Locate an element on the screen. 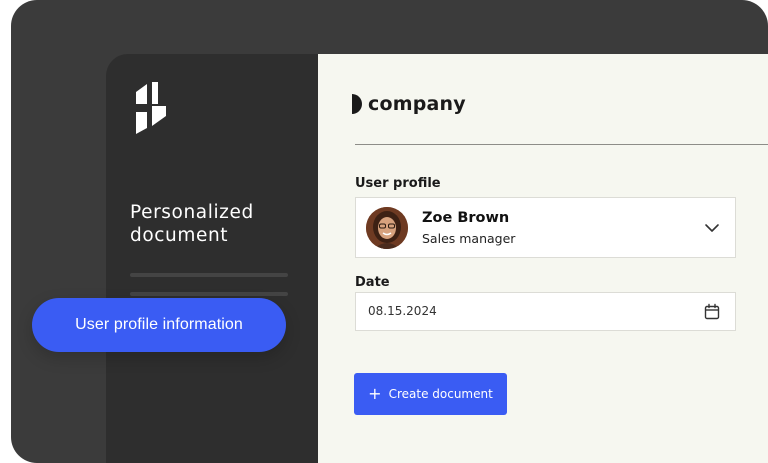 The image size is (768, 463). avatar is located at coordinates (387, 228).